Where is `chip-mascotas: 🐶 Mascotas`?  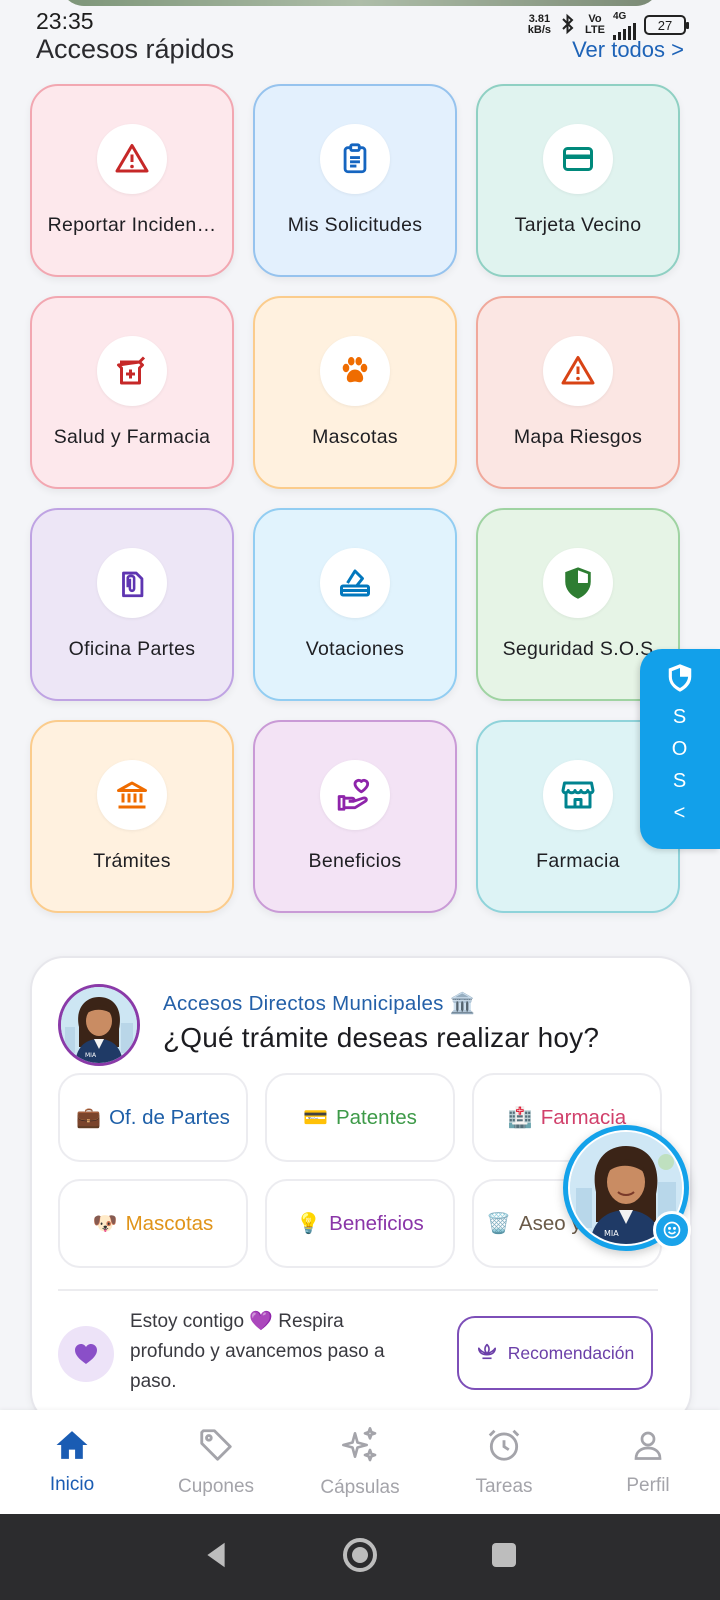
chip-mascotas: 🐶 Mascotas is located at coordinates (153, 1223).